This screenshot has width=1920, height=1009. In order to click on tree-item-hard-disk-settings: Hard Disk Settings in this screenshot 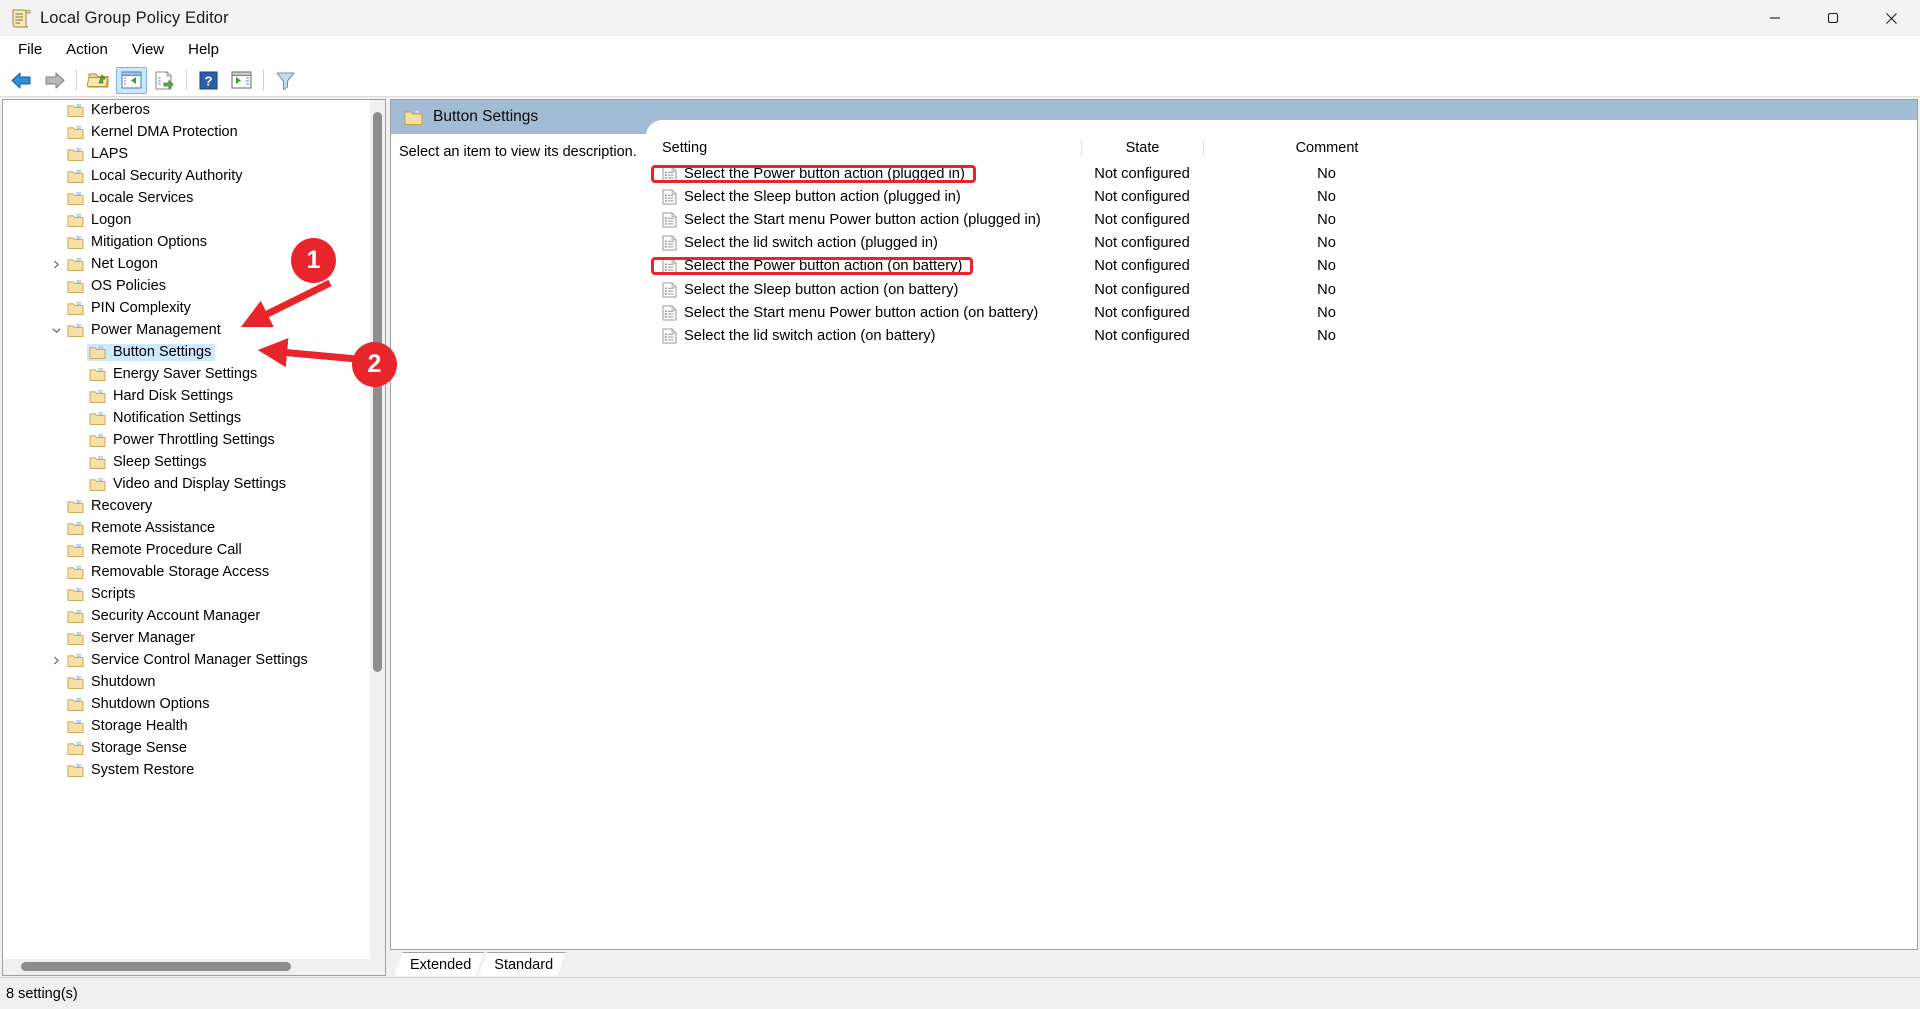, I will do `click(194, 396)`.